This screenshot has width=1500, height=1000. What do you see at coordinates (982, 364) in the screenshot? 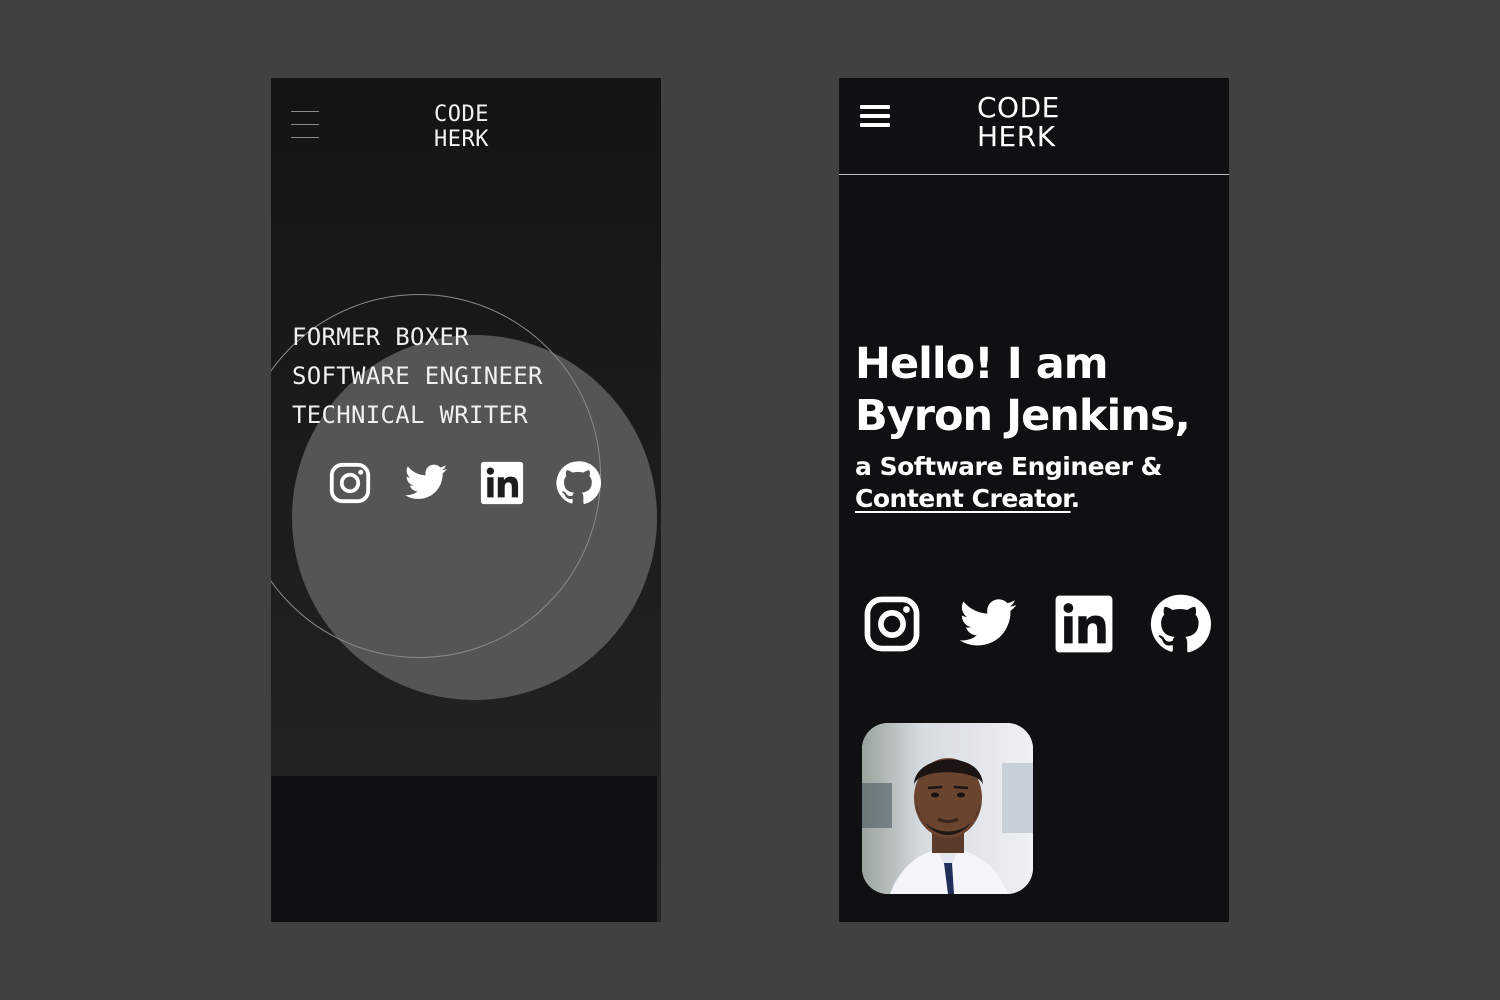
I see `hero-heading-line-1: Hello! I am` at bounding box center [982, 364].